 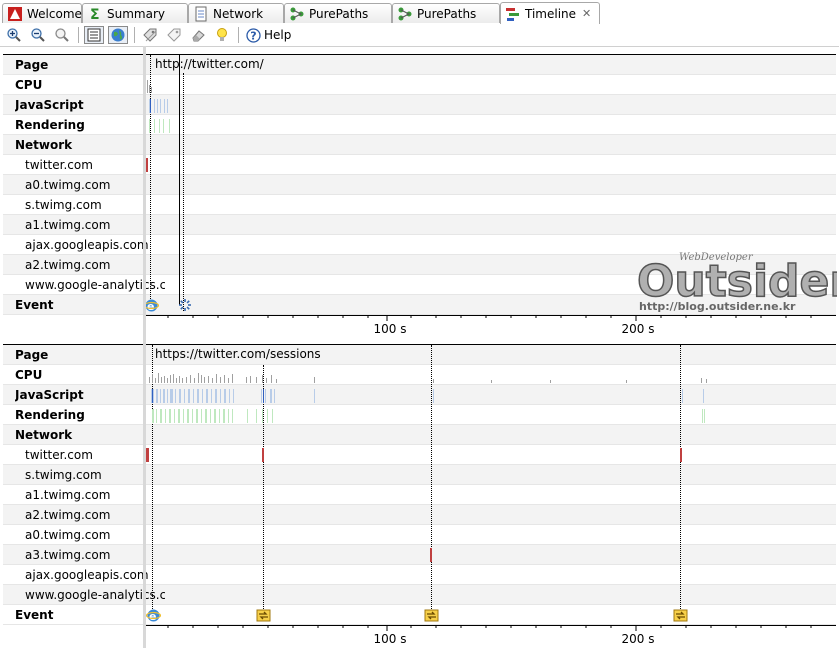 What do you see at coordinates (34, 615) in the screenshot?
I see `row-label: Event` at bounding box center [34, 615].